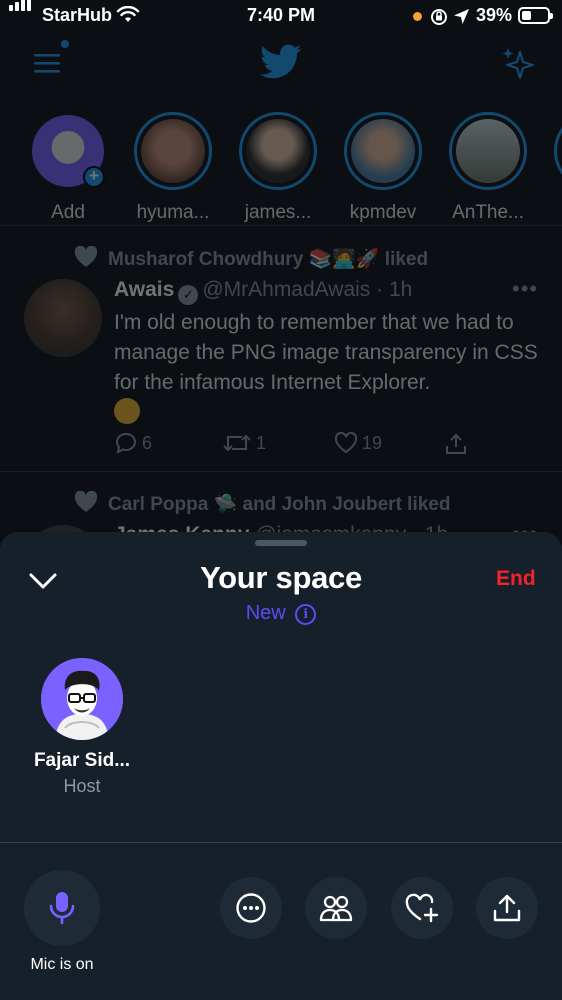 This screenshot has width=562, height=1000. What do you see at coordinates (188, 295) in the screenshot?
I see `verified-icon: ✓` at bounding box center [188, 295].